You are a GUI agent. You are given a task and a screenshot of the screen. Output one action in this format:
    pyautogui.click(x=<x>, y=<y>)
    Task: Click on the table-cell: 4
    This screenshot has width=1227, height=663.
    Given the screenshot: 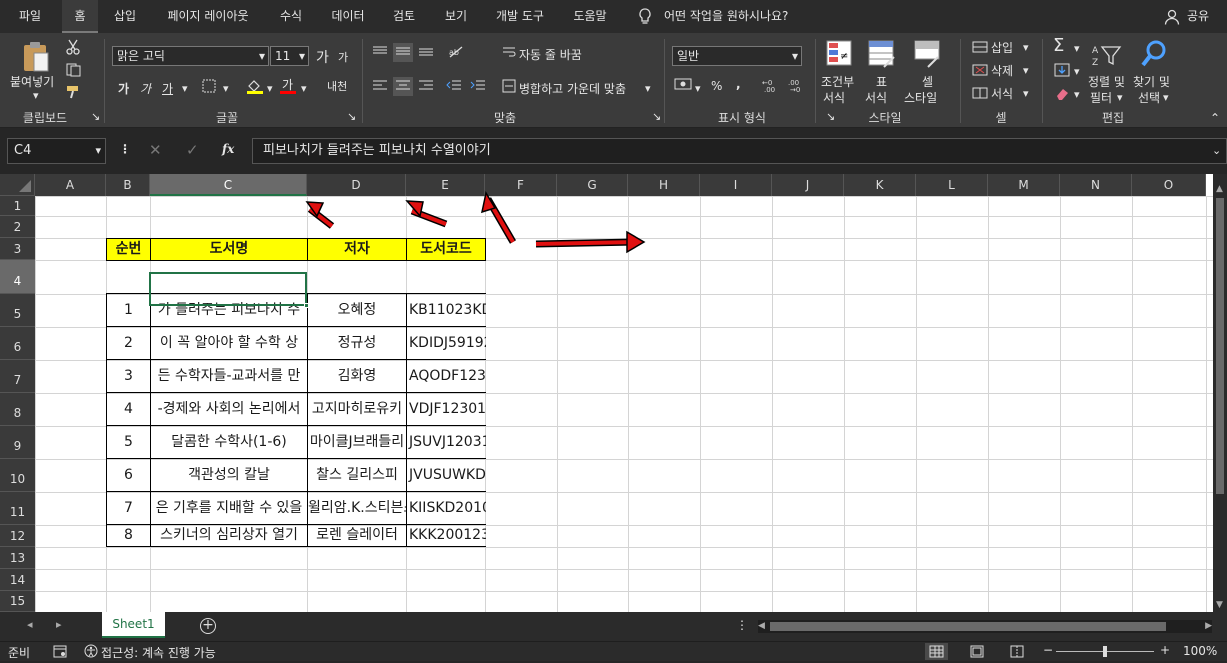 What is the action you would take?
    pyautogui.click(x=128, y=409)
    